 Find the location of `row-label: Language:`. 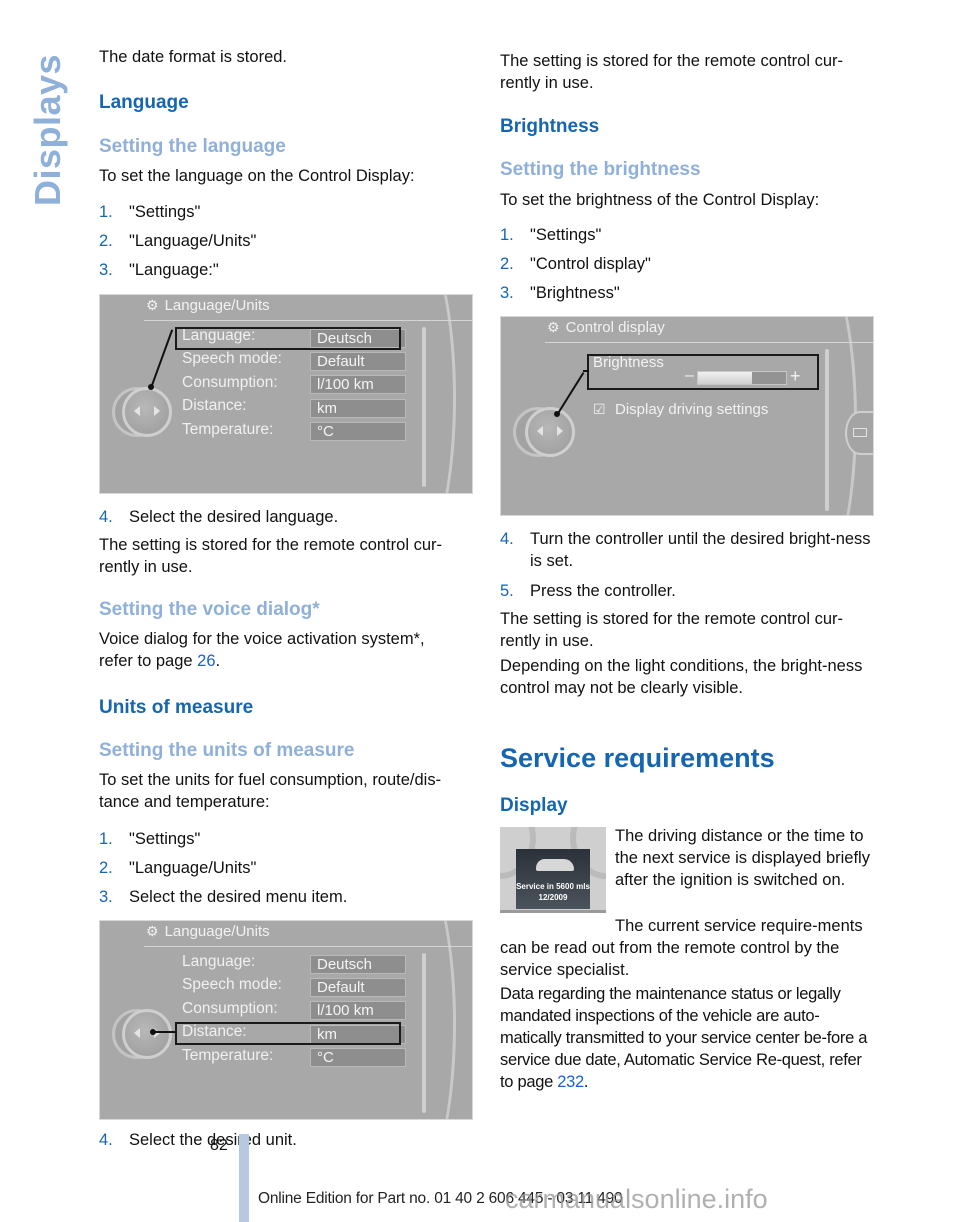

row-label: Language: is located at coordinates (219, 961).